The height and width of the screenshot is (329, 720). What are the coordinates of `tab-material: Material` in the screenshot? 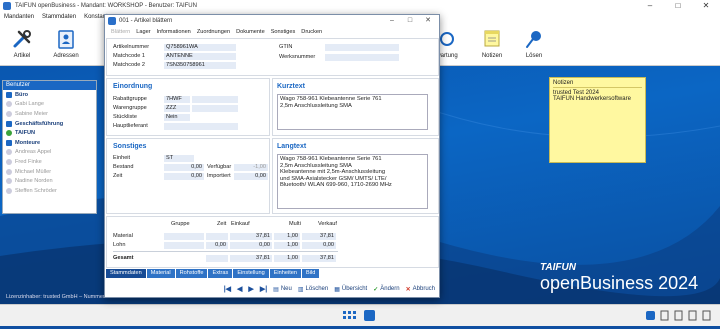 It's located at (160, 273).